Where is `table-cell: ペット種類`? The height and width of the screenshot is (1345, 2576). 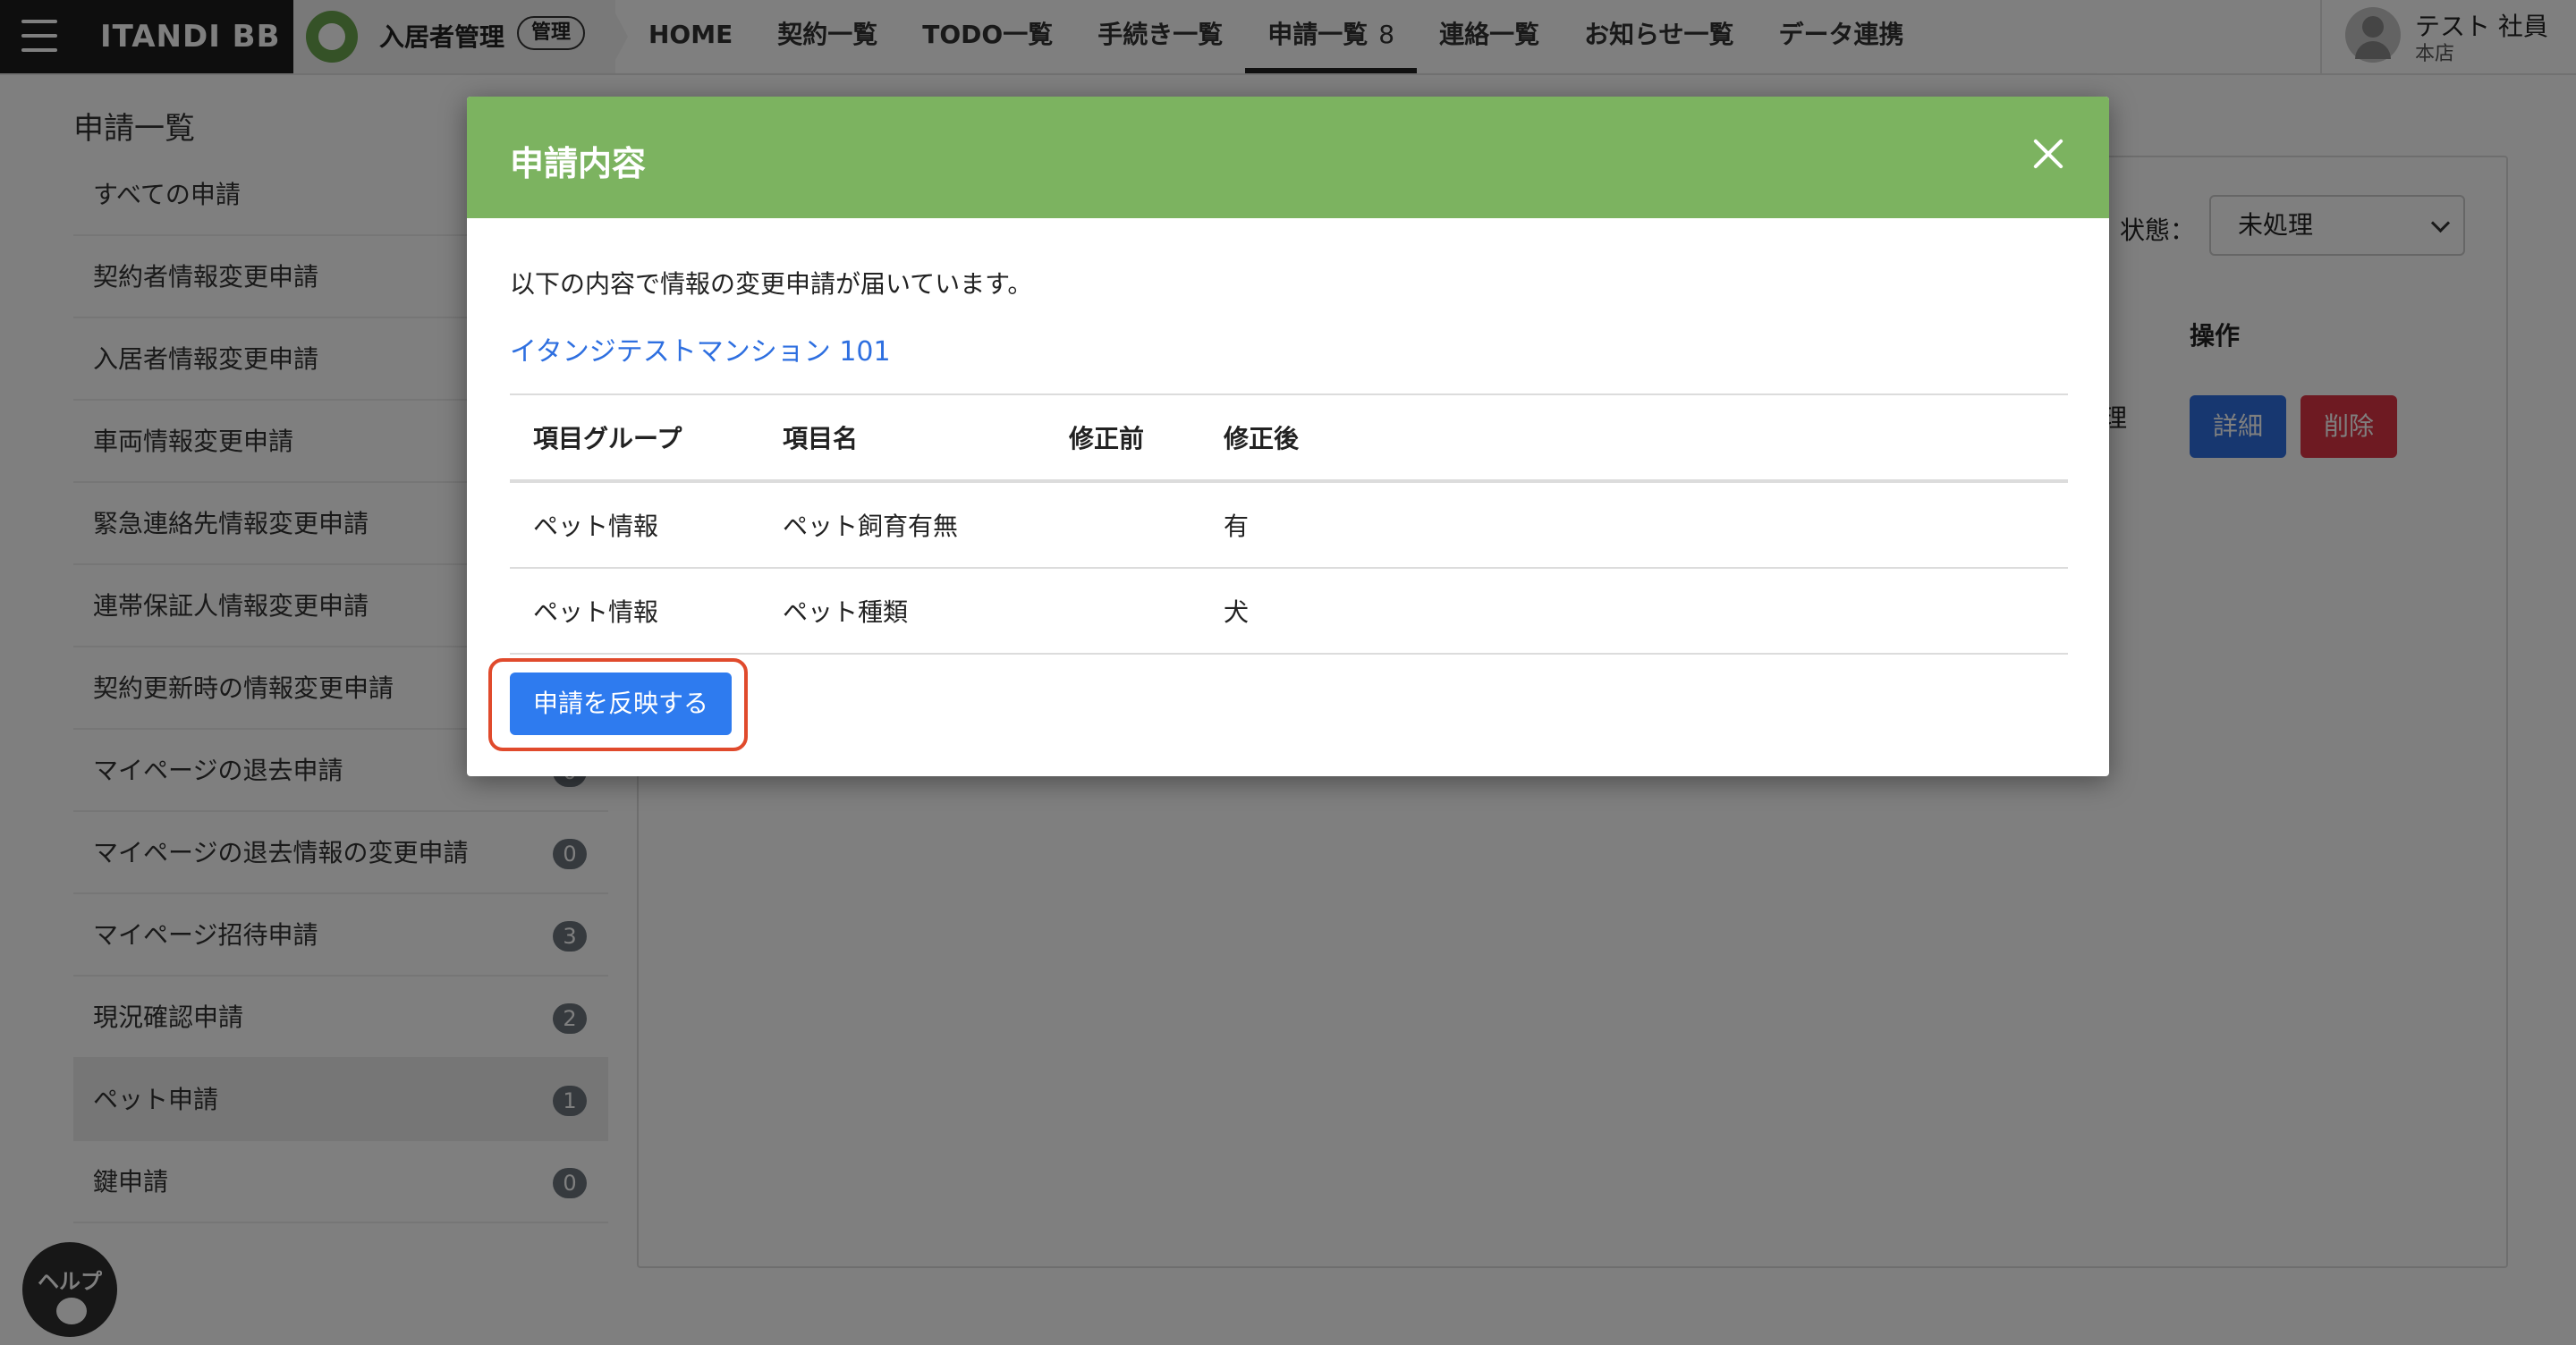 table-cell: ペット種類 is located at coordinates (902, 611).